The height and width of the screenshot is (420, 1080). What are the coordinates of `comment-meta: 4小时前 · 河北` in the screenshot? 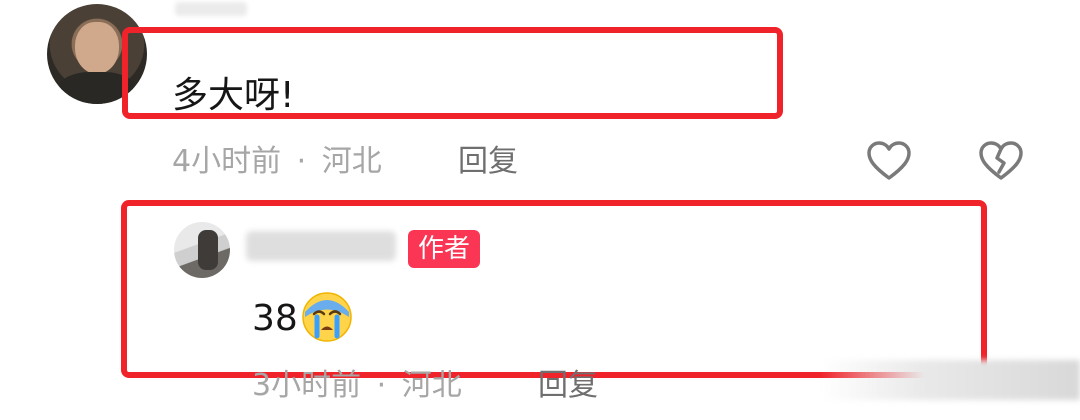 It's located at (277, 162).